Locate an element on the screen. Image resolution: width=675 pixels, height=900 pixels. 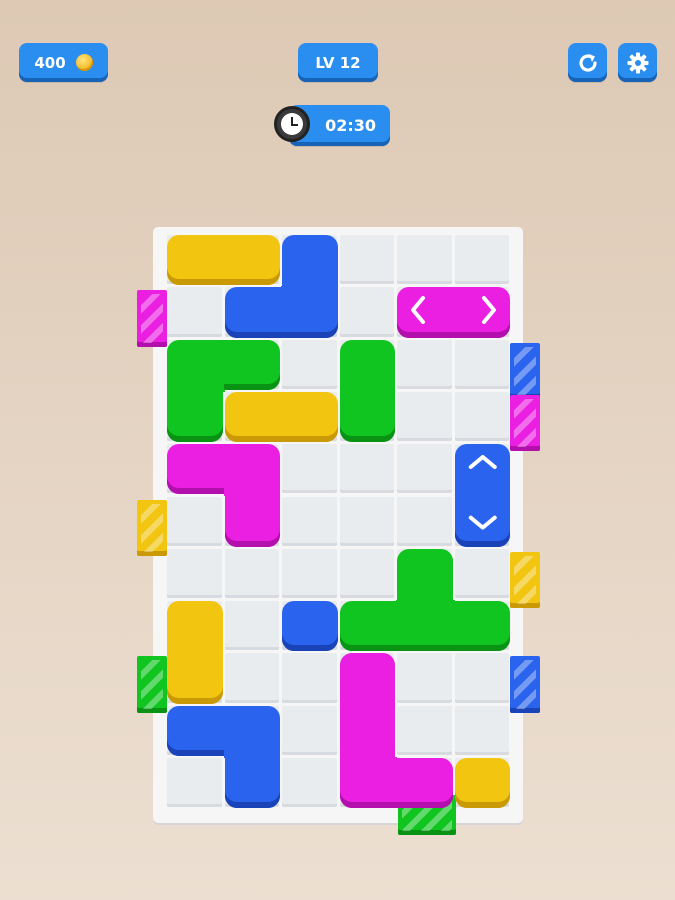
timer-value: 02:30 is located at coordinates (350, 125).